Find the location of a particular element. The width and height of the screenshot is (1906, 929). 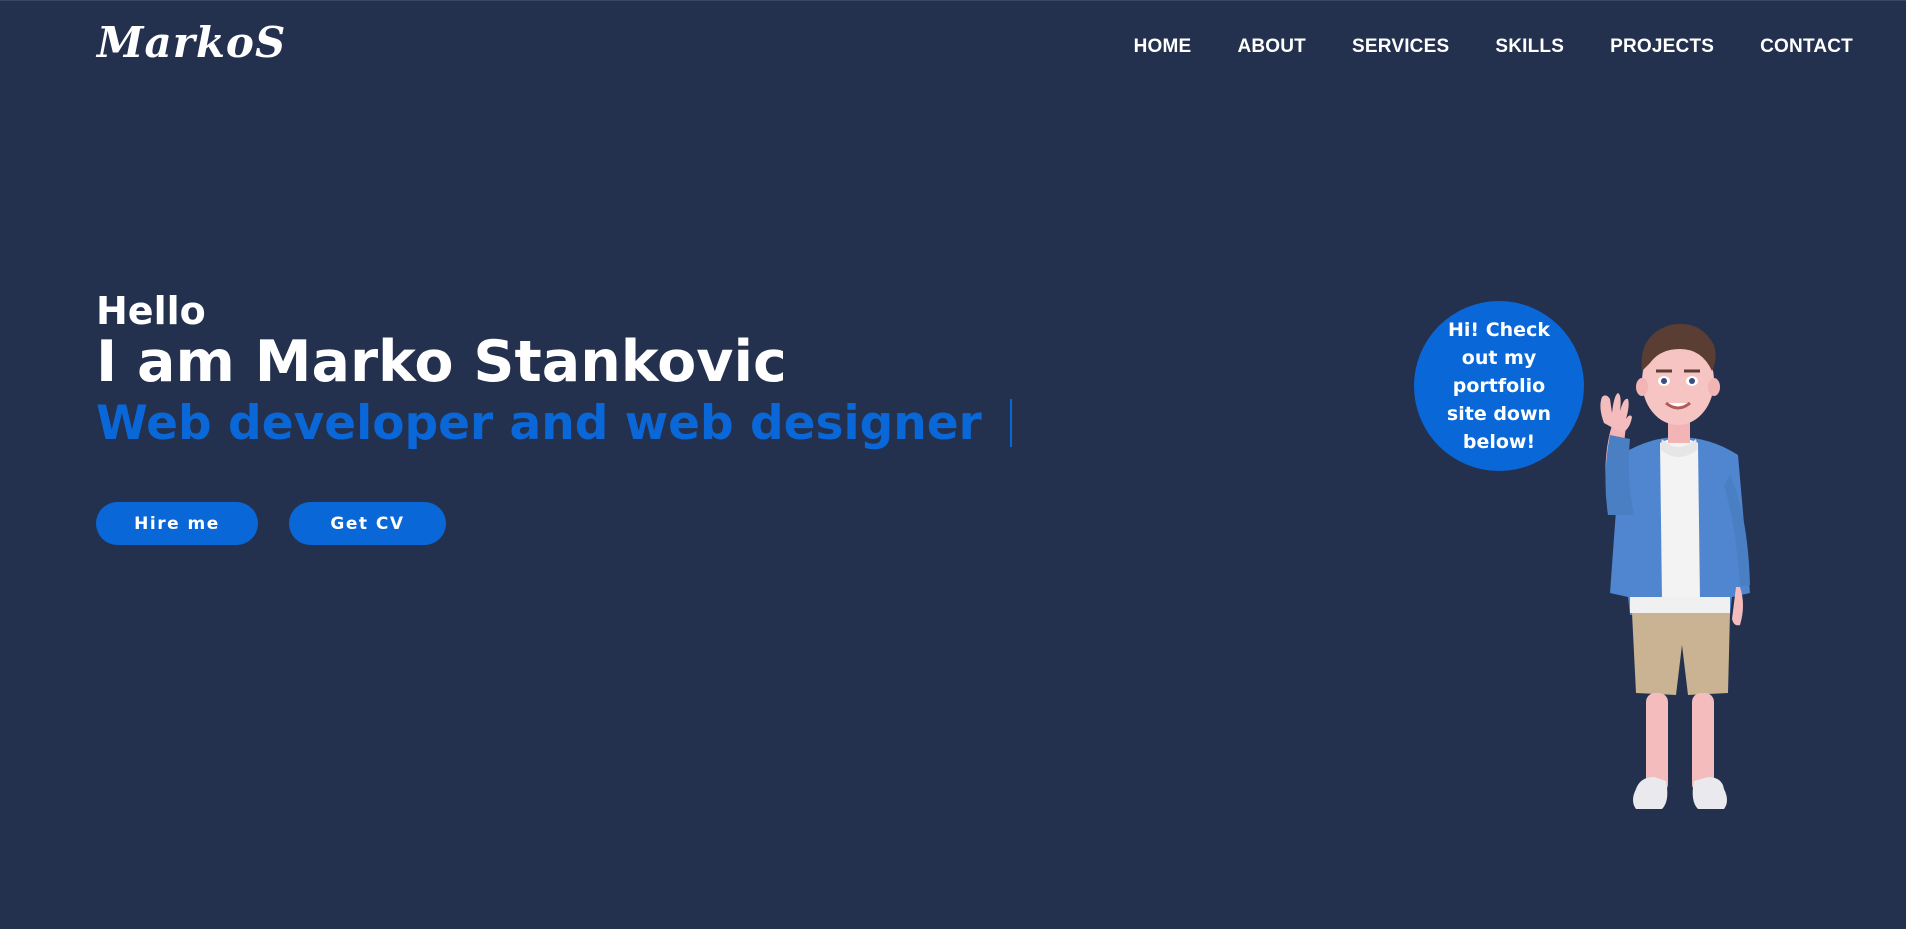

get-cv-button: Get CV is located at coordinates (367, 523).